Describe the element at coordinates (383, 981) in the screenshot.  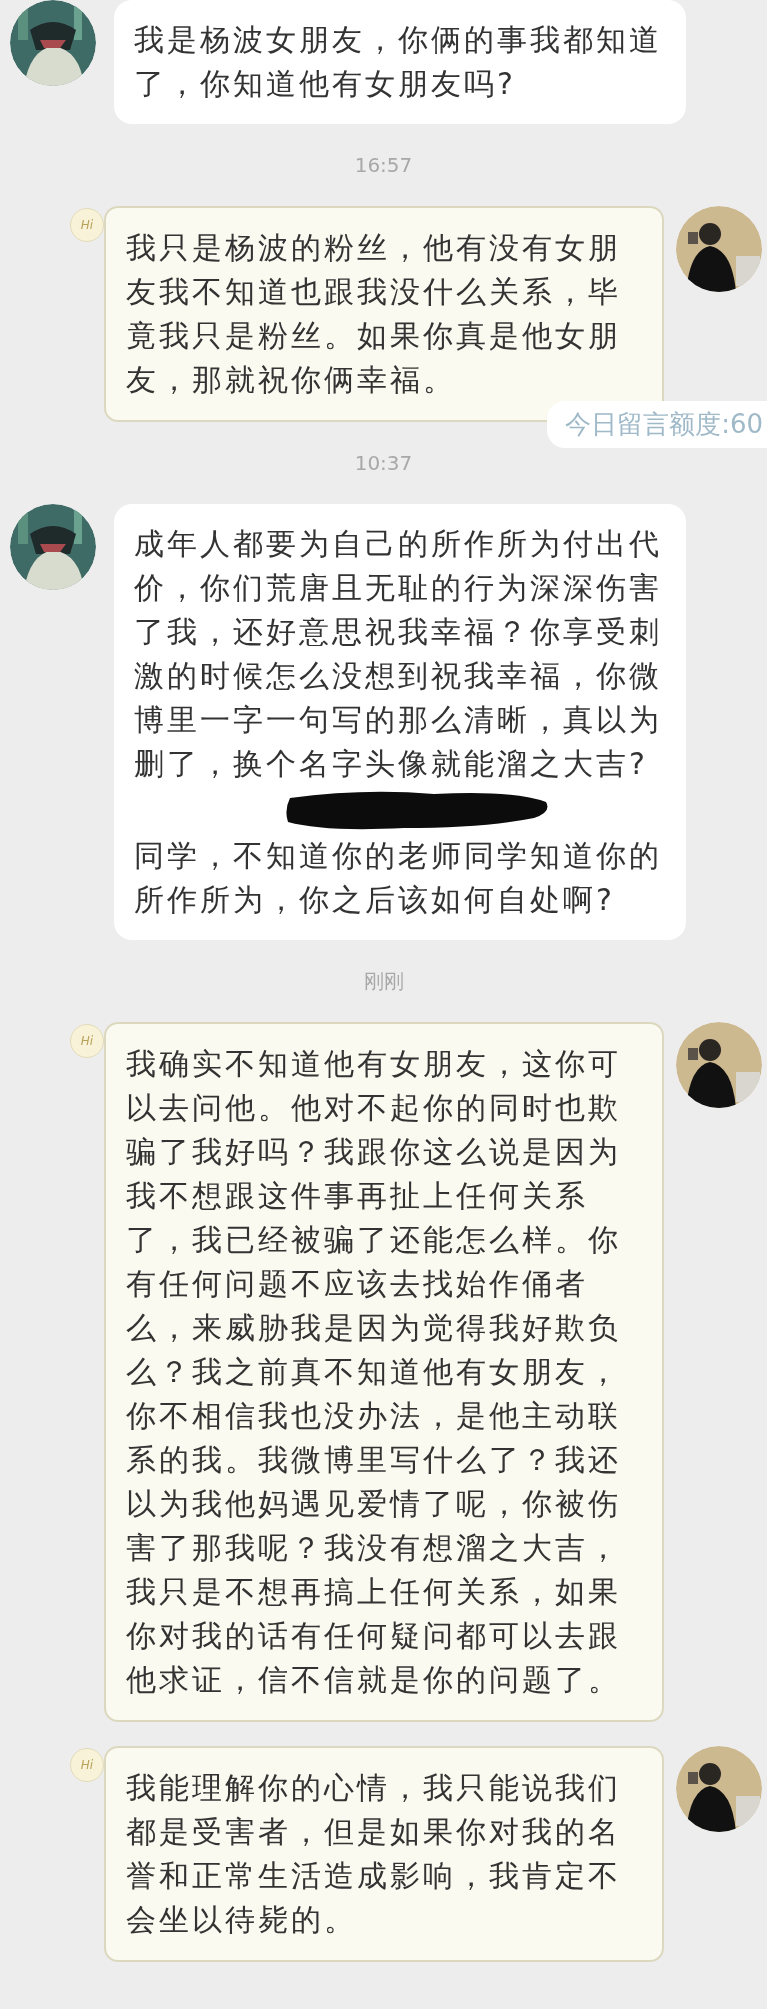
I see `timestamp: 刚刚` at that location.